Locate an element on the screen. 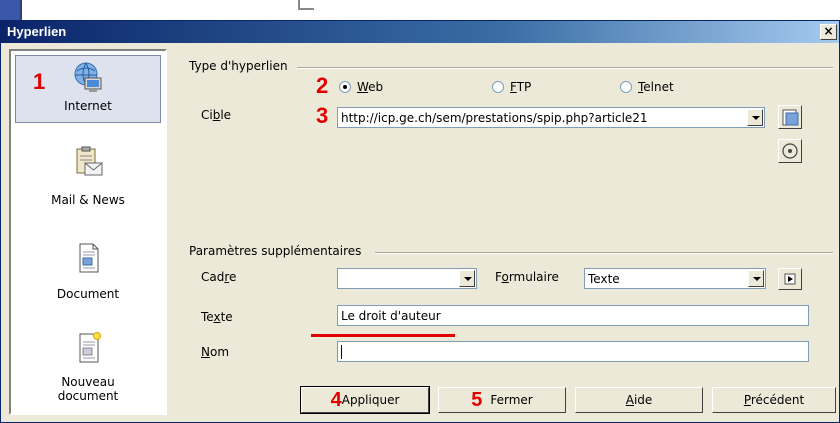 This screenshot has height=423, width=840. name-label: Nom is located at coordinates (215, 352).